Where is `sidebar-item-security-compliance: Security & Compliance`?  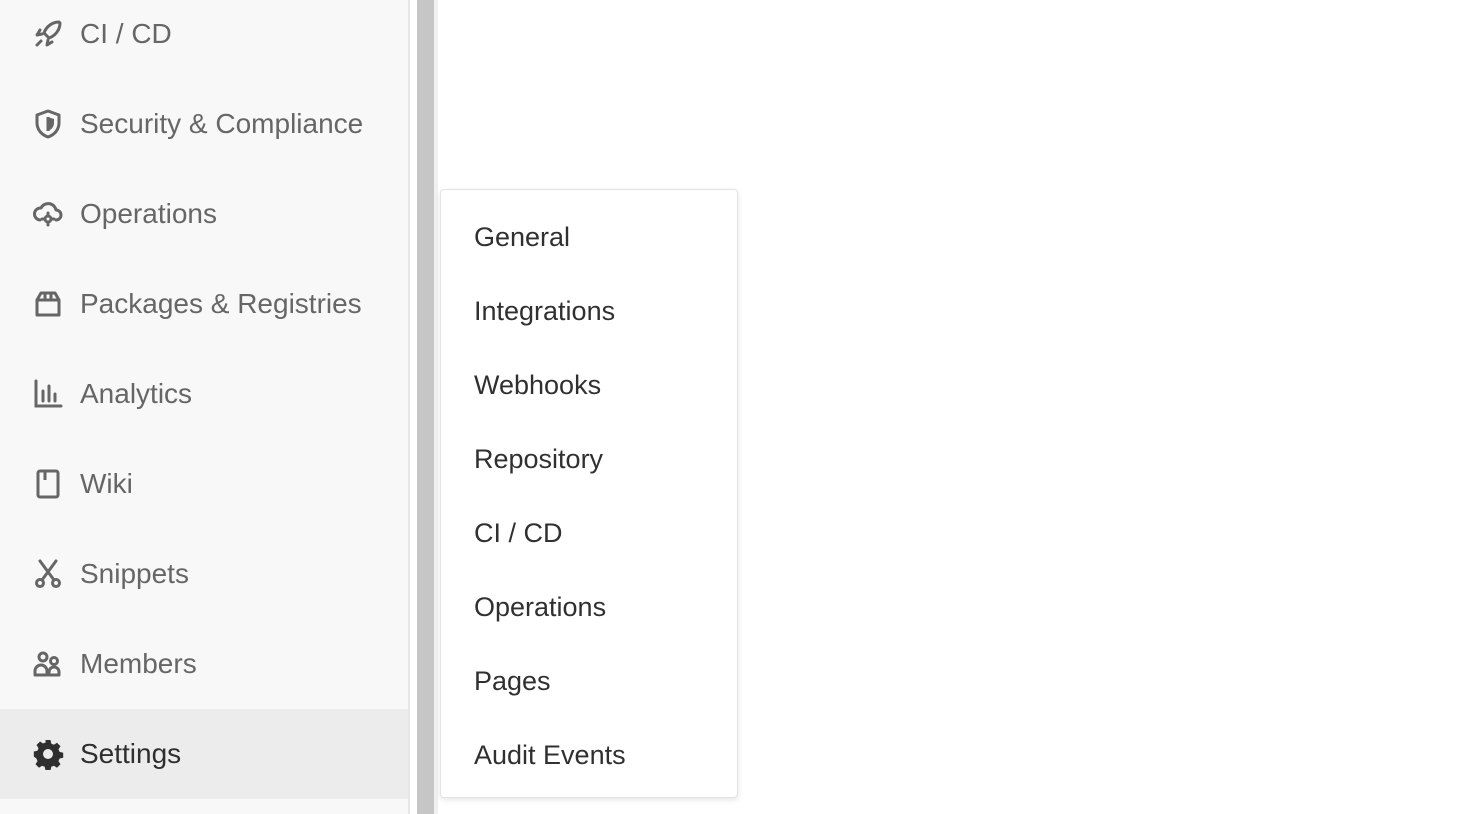
sidebar-item-security-compliance: Security & Compliance is located at coordinates (204, 124).